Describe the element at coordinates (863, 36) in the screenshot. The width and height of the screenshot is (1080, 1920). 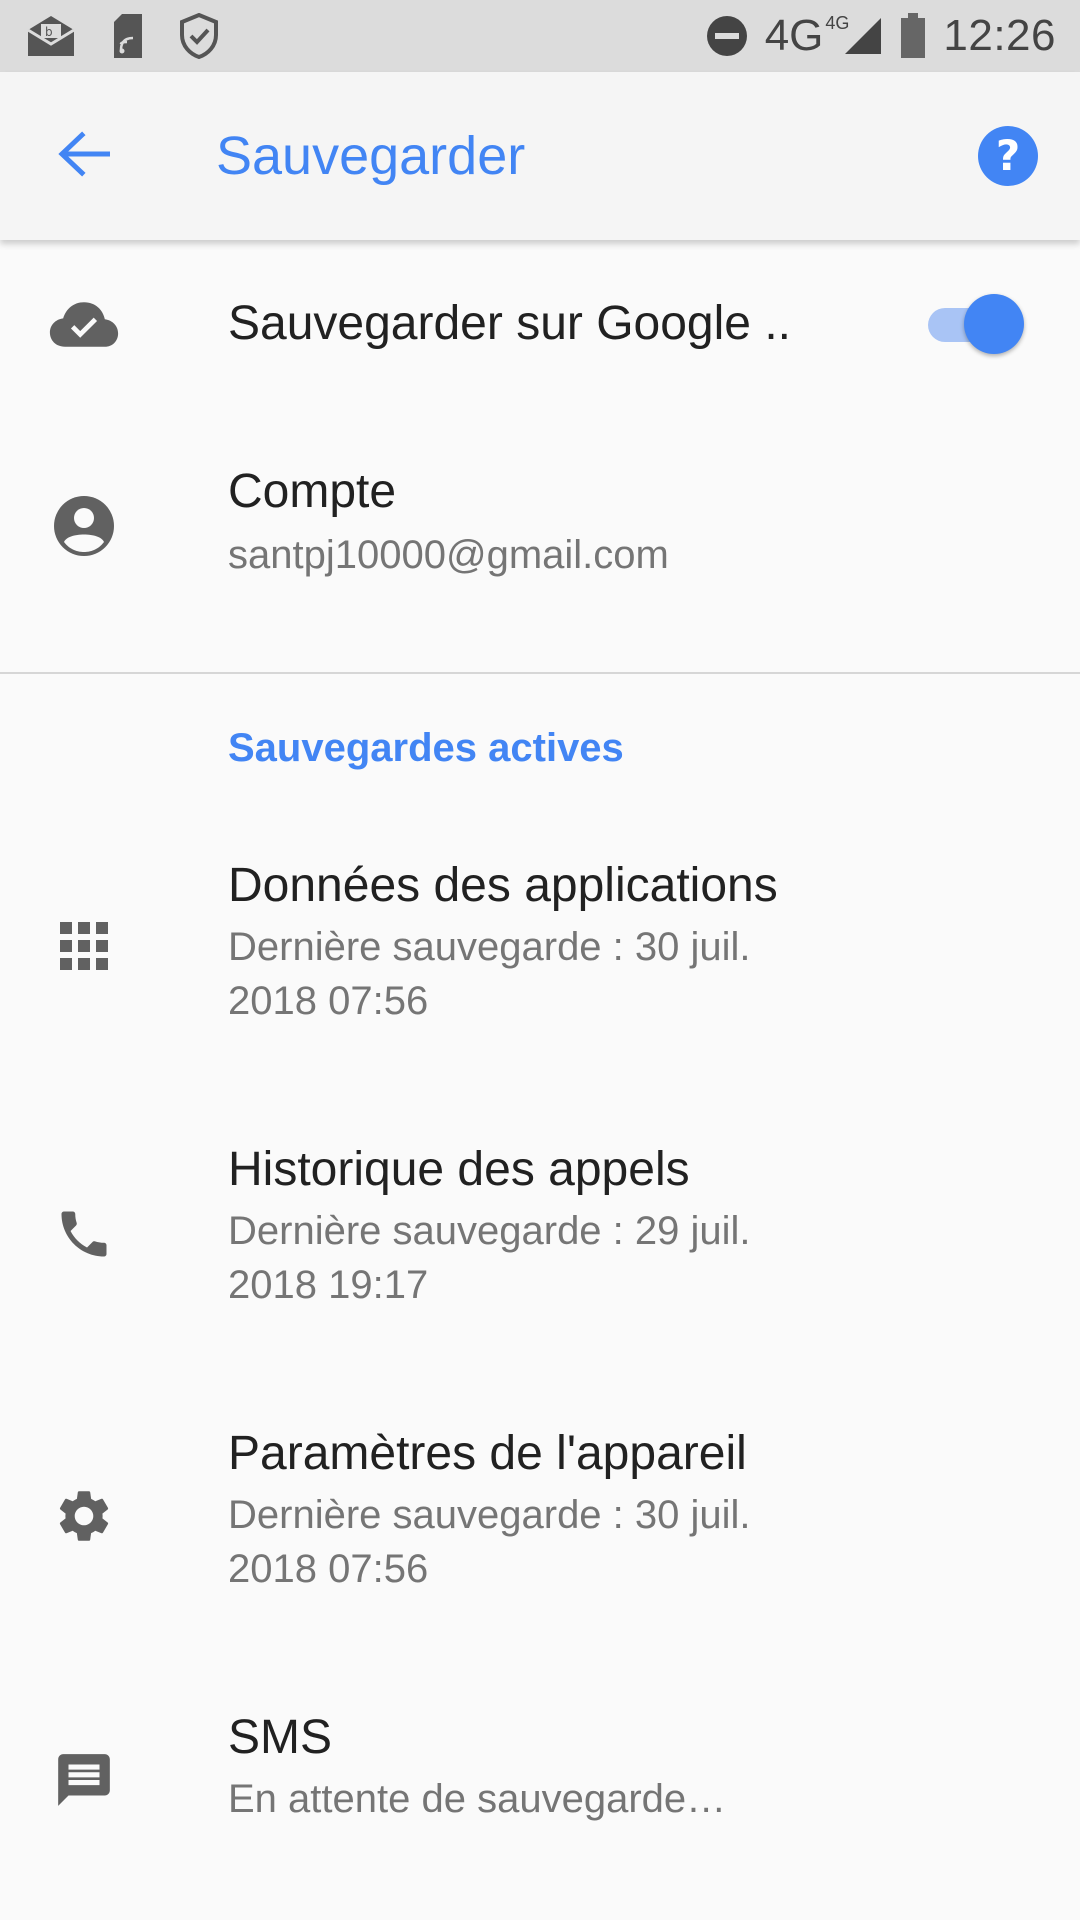
I see `signal-icon` at that location.